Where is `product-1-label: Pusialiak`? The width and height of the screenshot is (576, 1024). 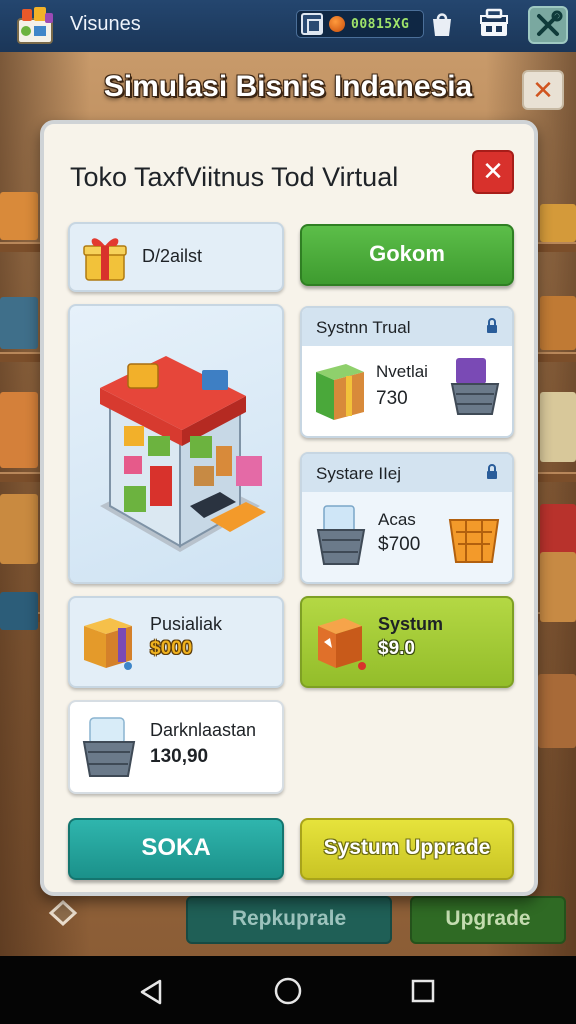 product-1-label: Pusialiak is located at coordinates (186, 624).